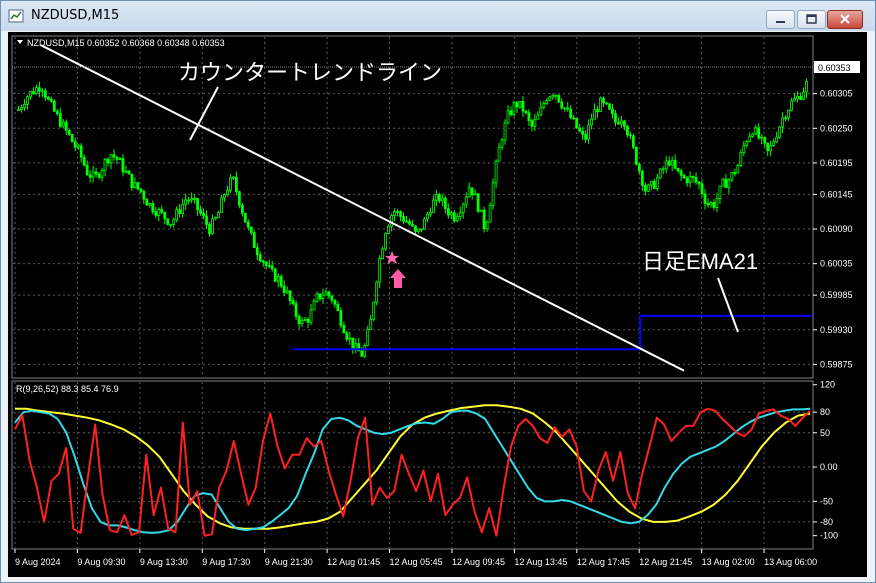 The width and height of the screenshot is (876, 583). I want to click on time-label: 12 Aug 01:45, so click(353, 562).